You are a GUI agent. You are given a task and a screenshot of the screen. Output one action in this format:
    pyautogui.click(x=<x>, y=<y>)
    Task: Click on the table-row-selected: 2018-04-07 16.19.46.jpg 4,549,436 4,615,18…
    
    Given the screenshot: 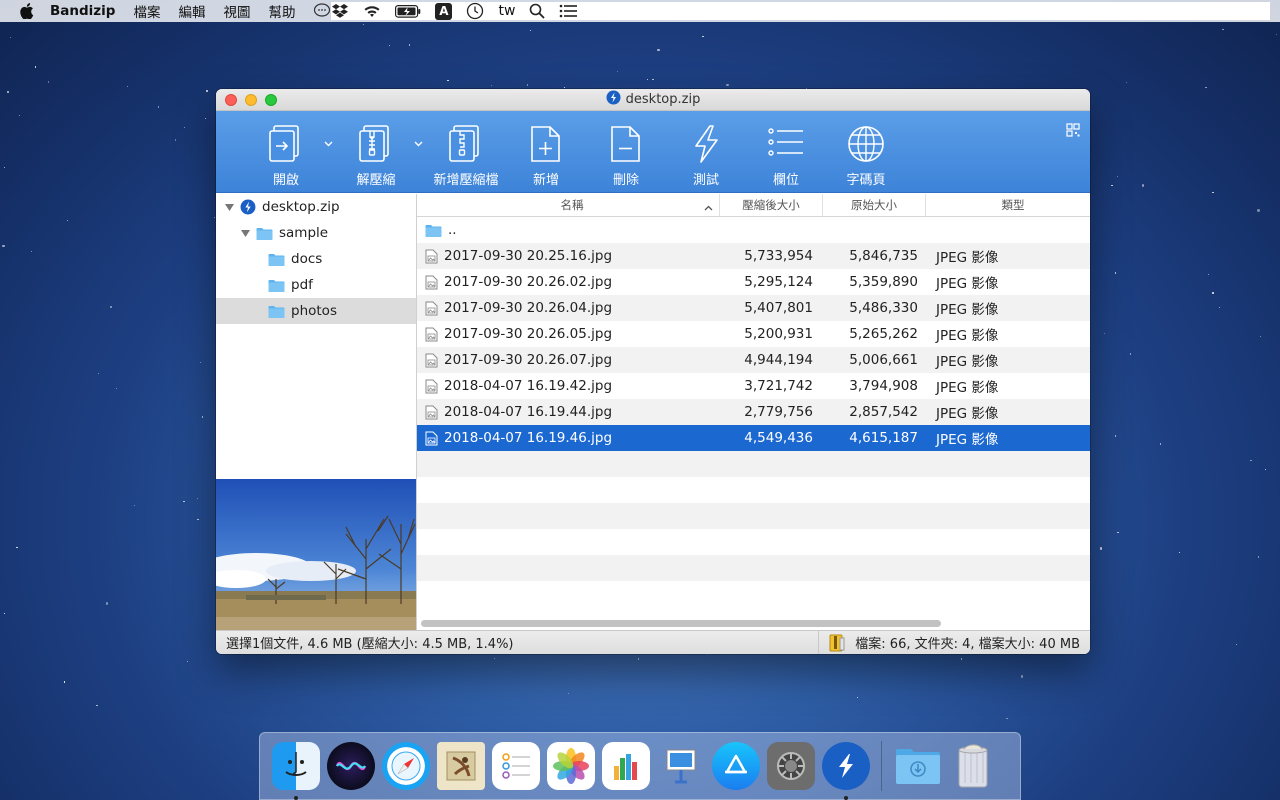 What is the action you would take?
    pyautogui.click(x=753, y=438)
    